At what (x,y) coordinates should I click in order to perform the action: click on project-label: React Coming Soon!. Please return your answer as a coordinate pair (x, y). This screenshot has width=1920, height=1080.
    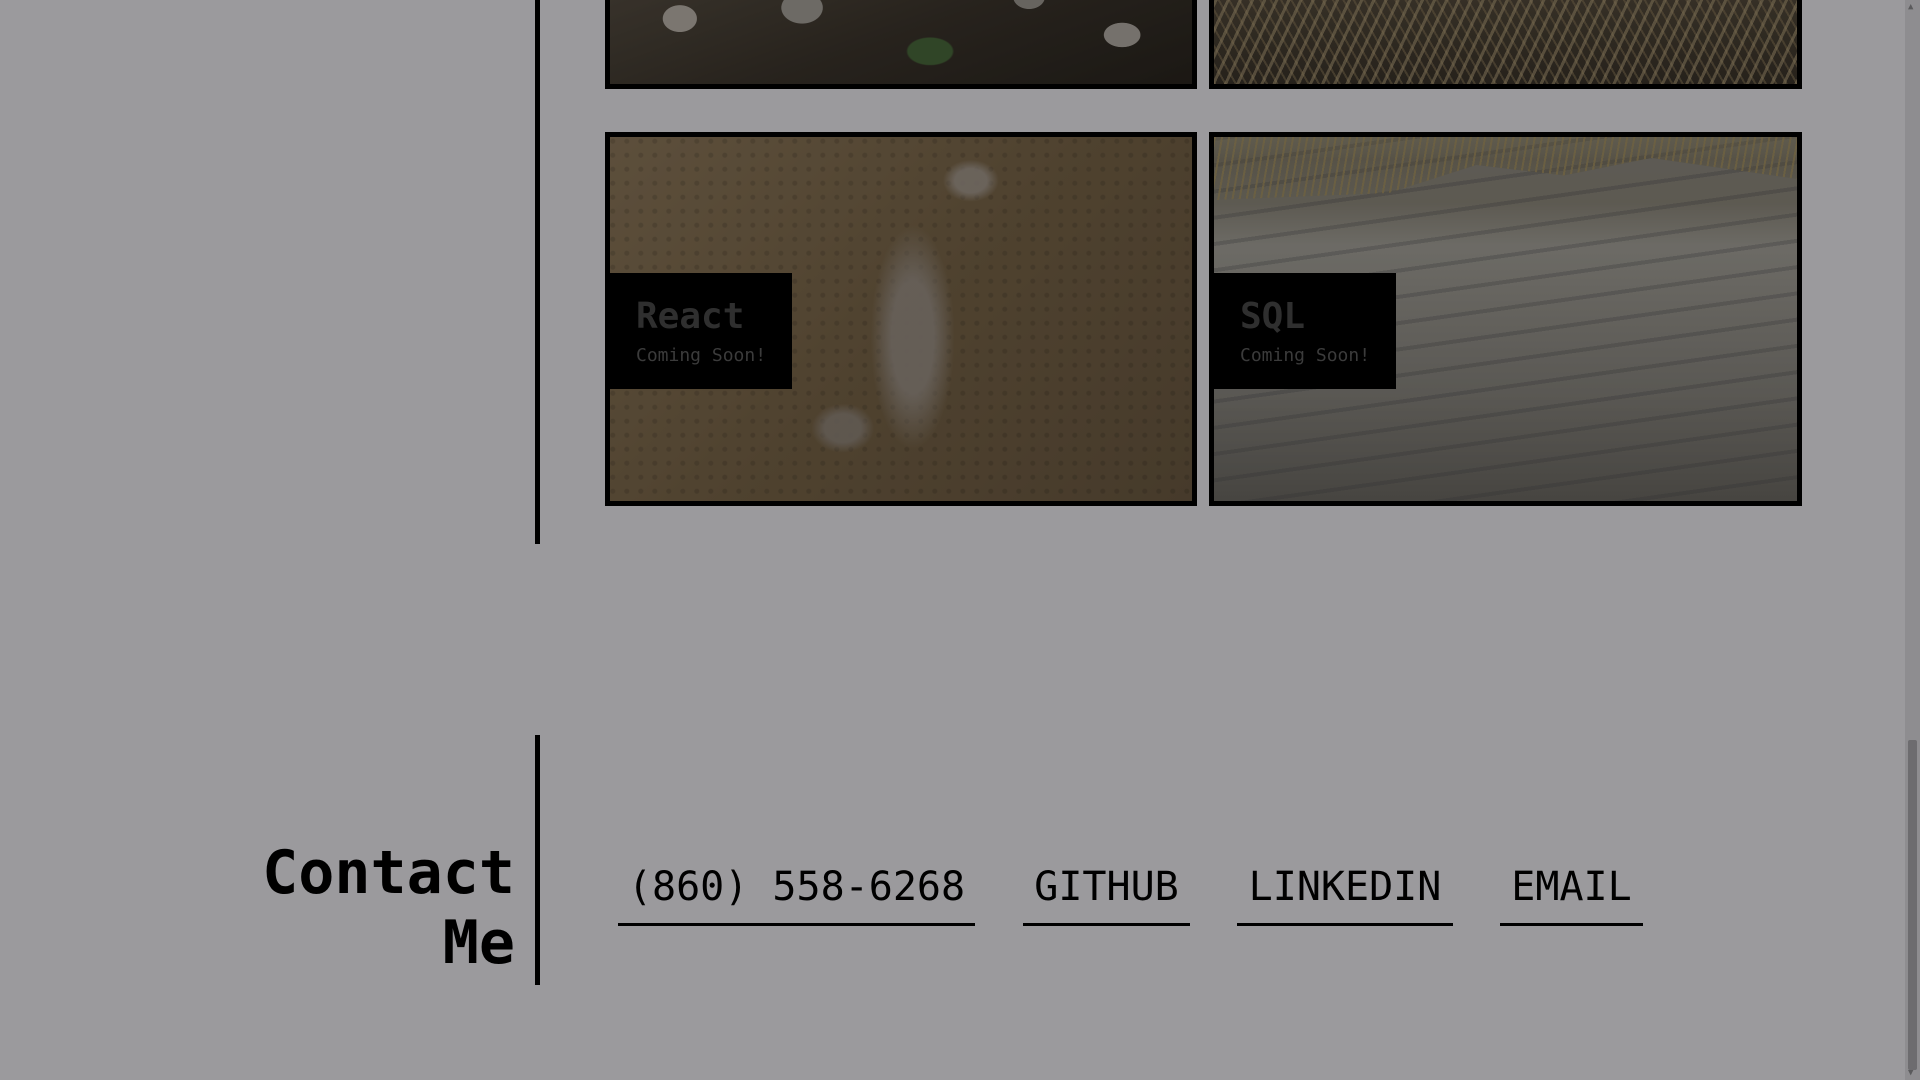
    Looking at the image, I should click on (701, 331).